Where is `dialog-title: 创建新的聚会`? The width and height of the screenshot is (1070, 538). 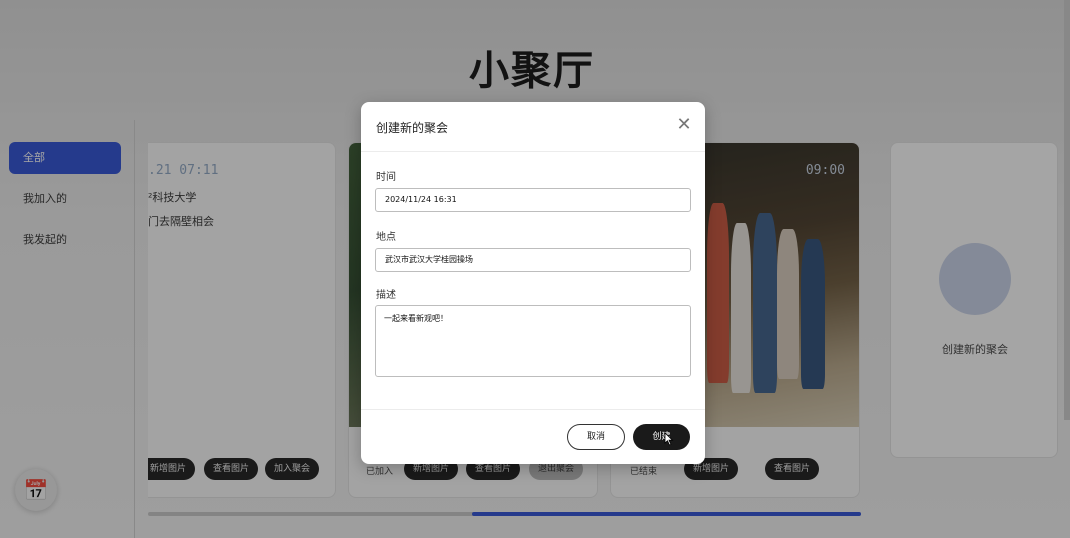
dialog-title: 创建新的聚会 is located at coordinates (412, 128).